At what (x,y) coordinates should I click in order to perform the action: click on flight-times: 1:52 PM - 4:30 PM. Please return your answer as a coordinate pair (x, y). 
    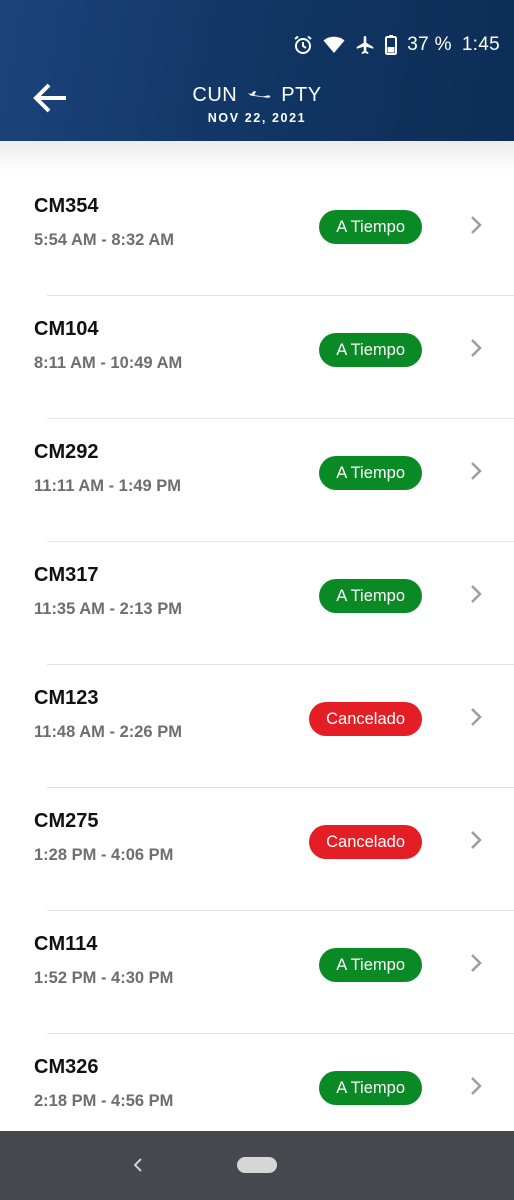
    Looking at the image, I should click on (104, 978).